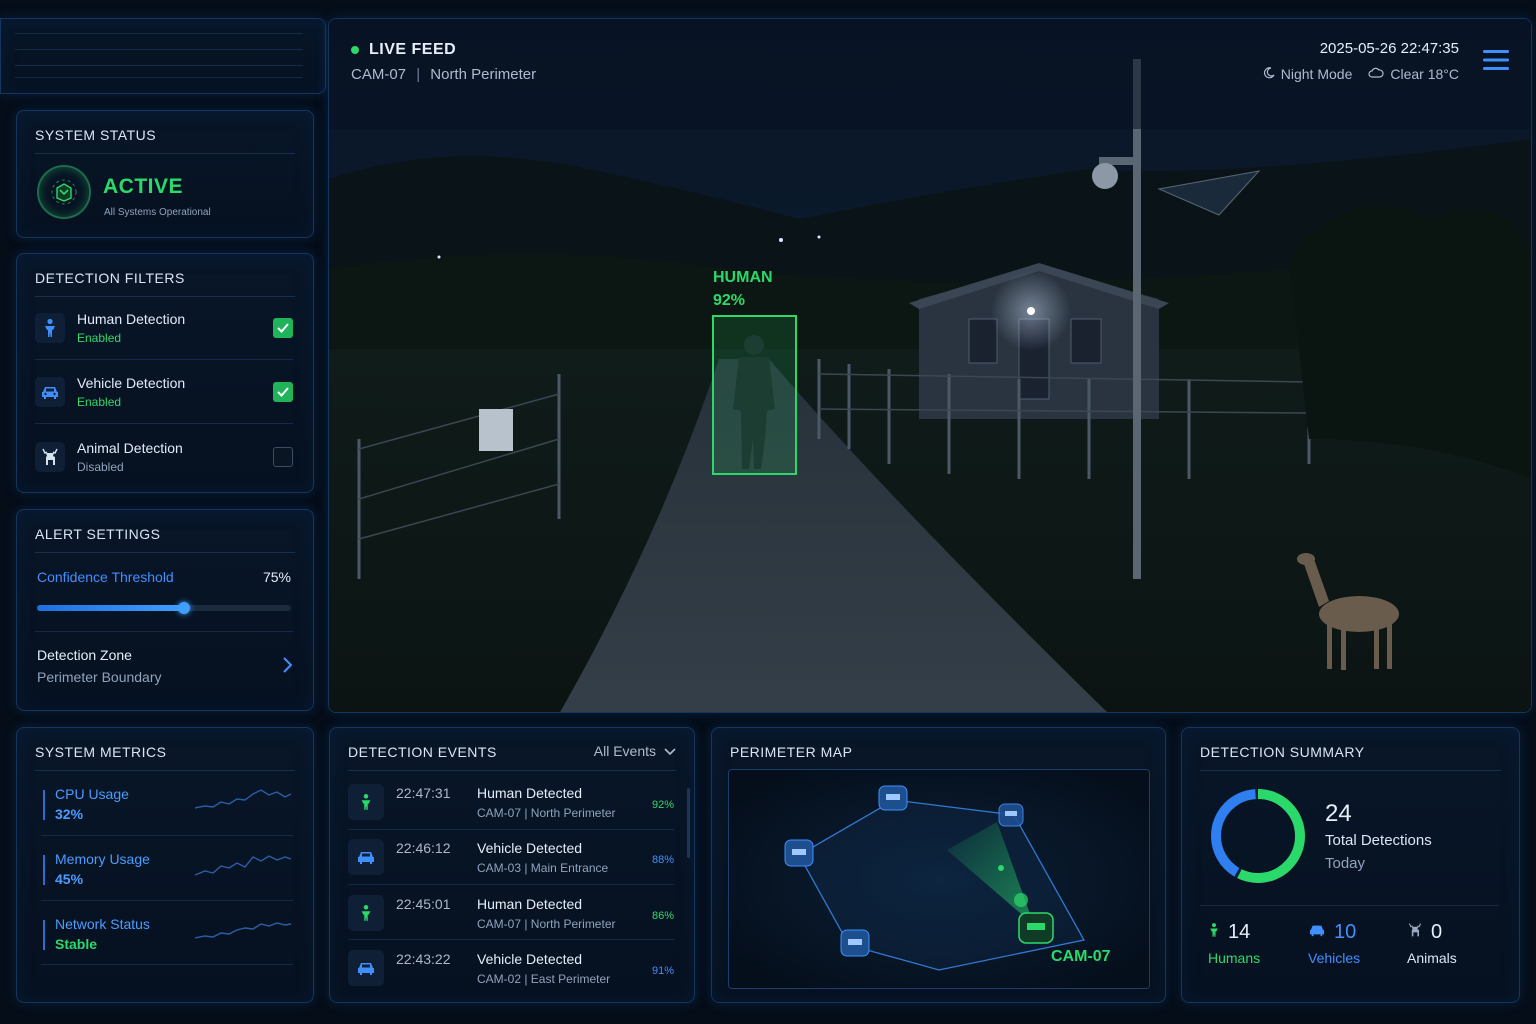  Describe the element at coordinates (157, 212) in the screenshot. I see `status-subtitle: All Systems Operational` at that location.